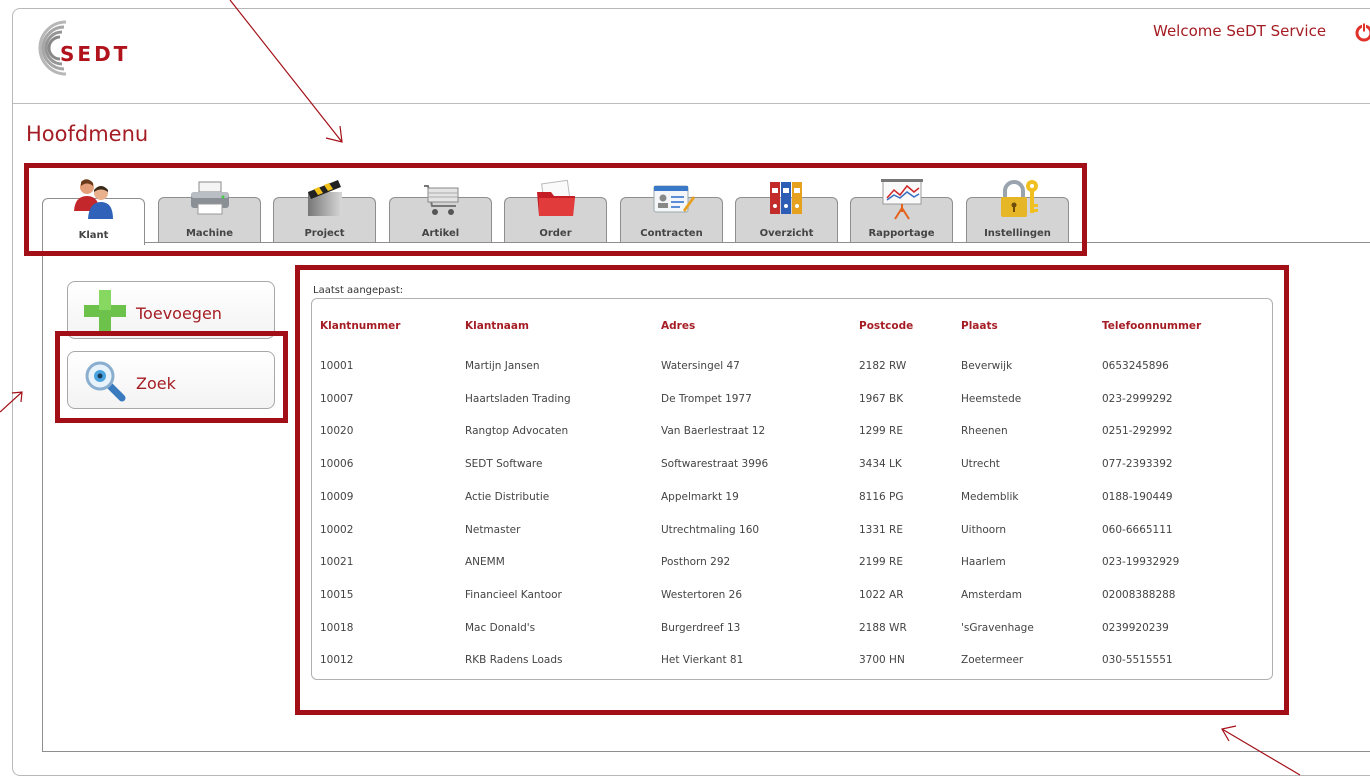 The image size is (1370, 778). Describe the element at coordinates (171, 377) in the screenshot. I see `search-highlight` at that location.